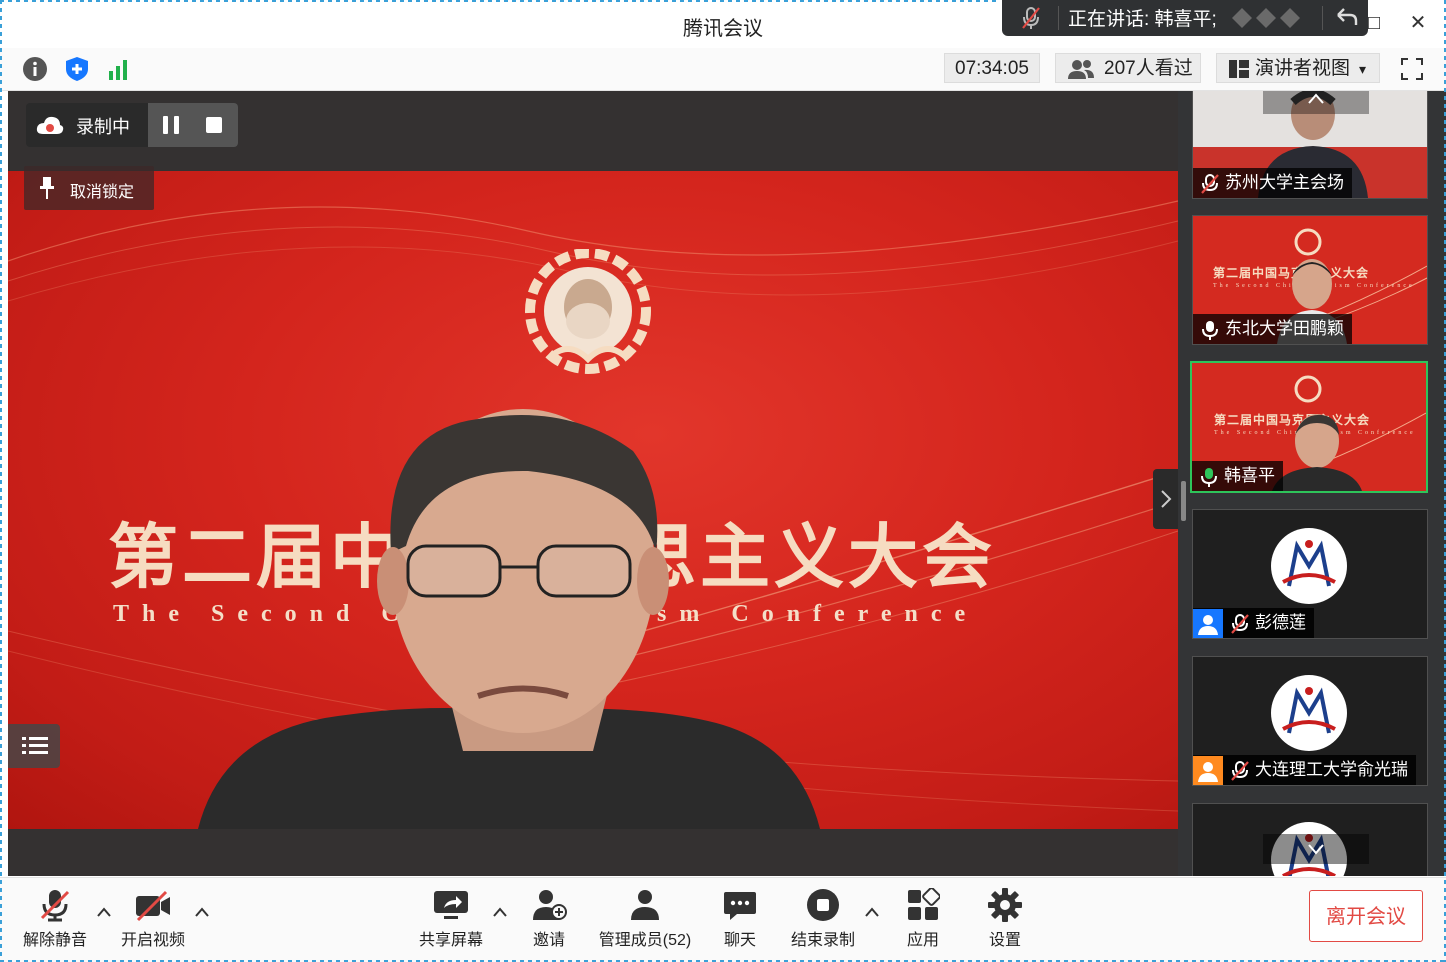  I want to click on add-user-icon, so click(550, 905).